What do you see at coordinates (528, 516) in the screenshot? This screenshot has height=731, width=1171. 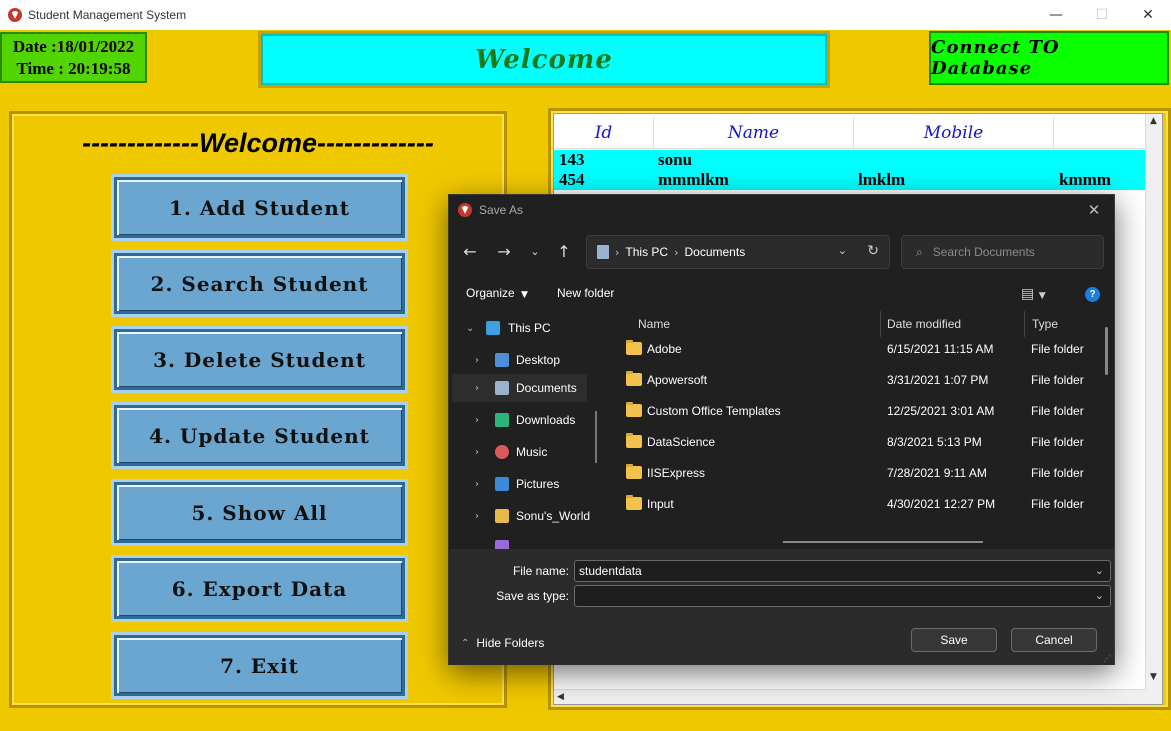 I see `tree-item-sonus-world: › Sonu's_World` at bounding box center [528, 516].